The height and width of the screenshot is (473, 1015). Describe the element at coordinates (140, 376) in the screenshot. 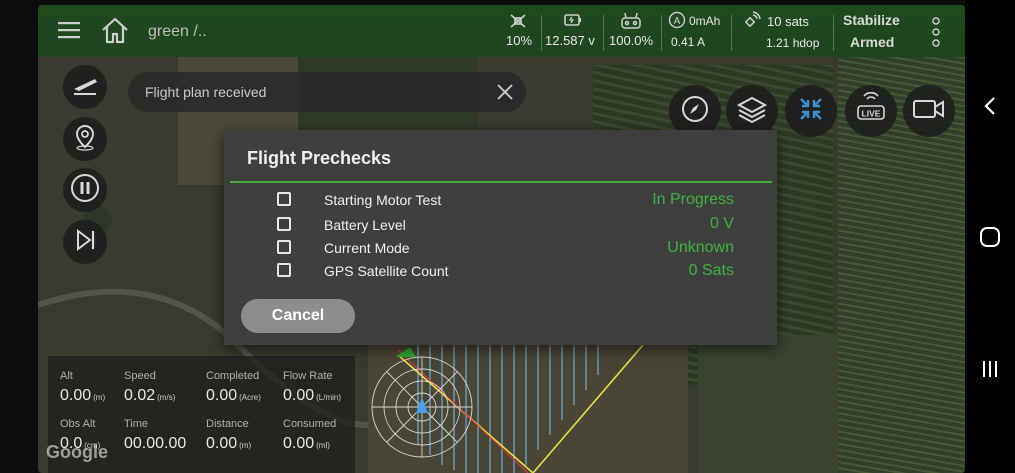

I see `speed-label: Speed` at that location.